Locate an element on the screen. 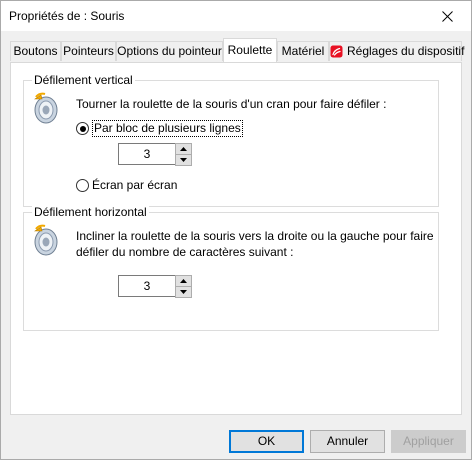 This screenshot has width=472, height=460. tab-materiel: Matériel is located at coordinates (303, 51).